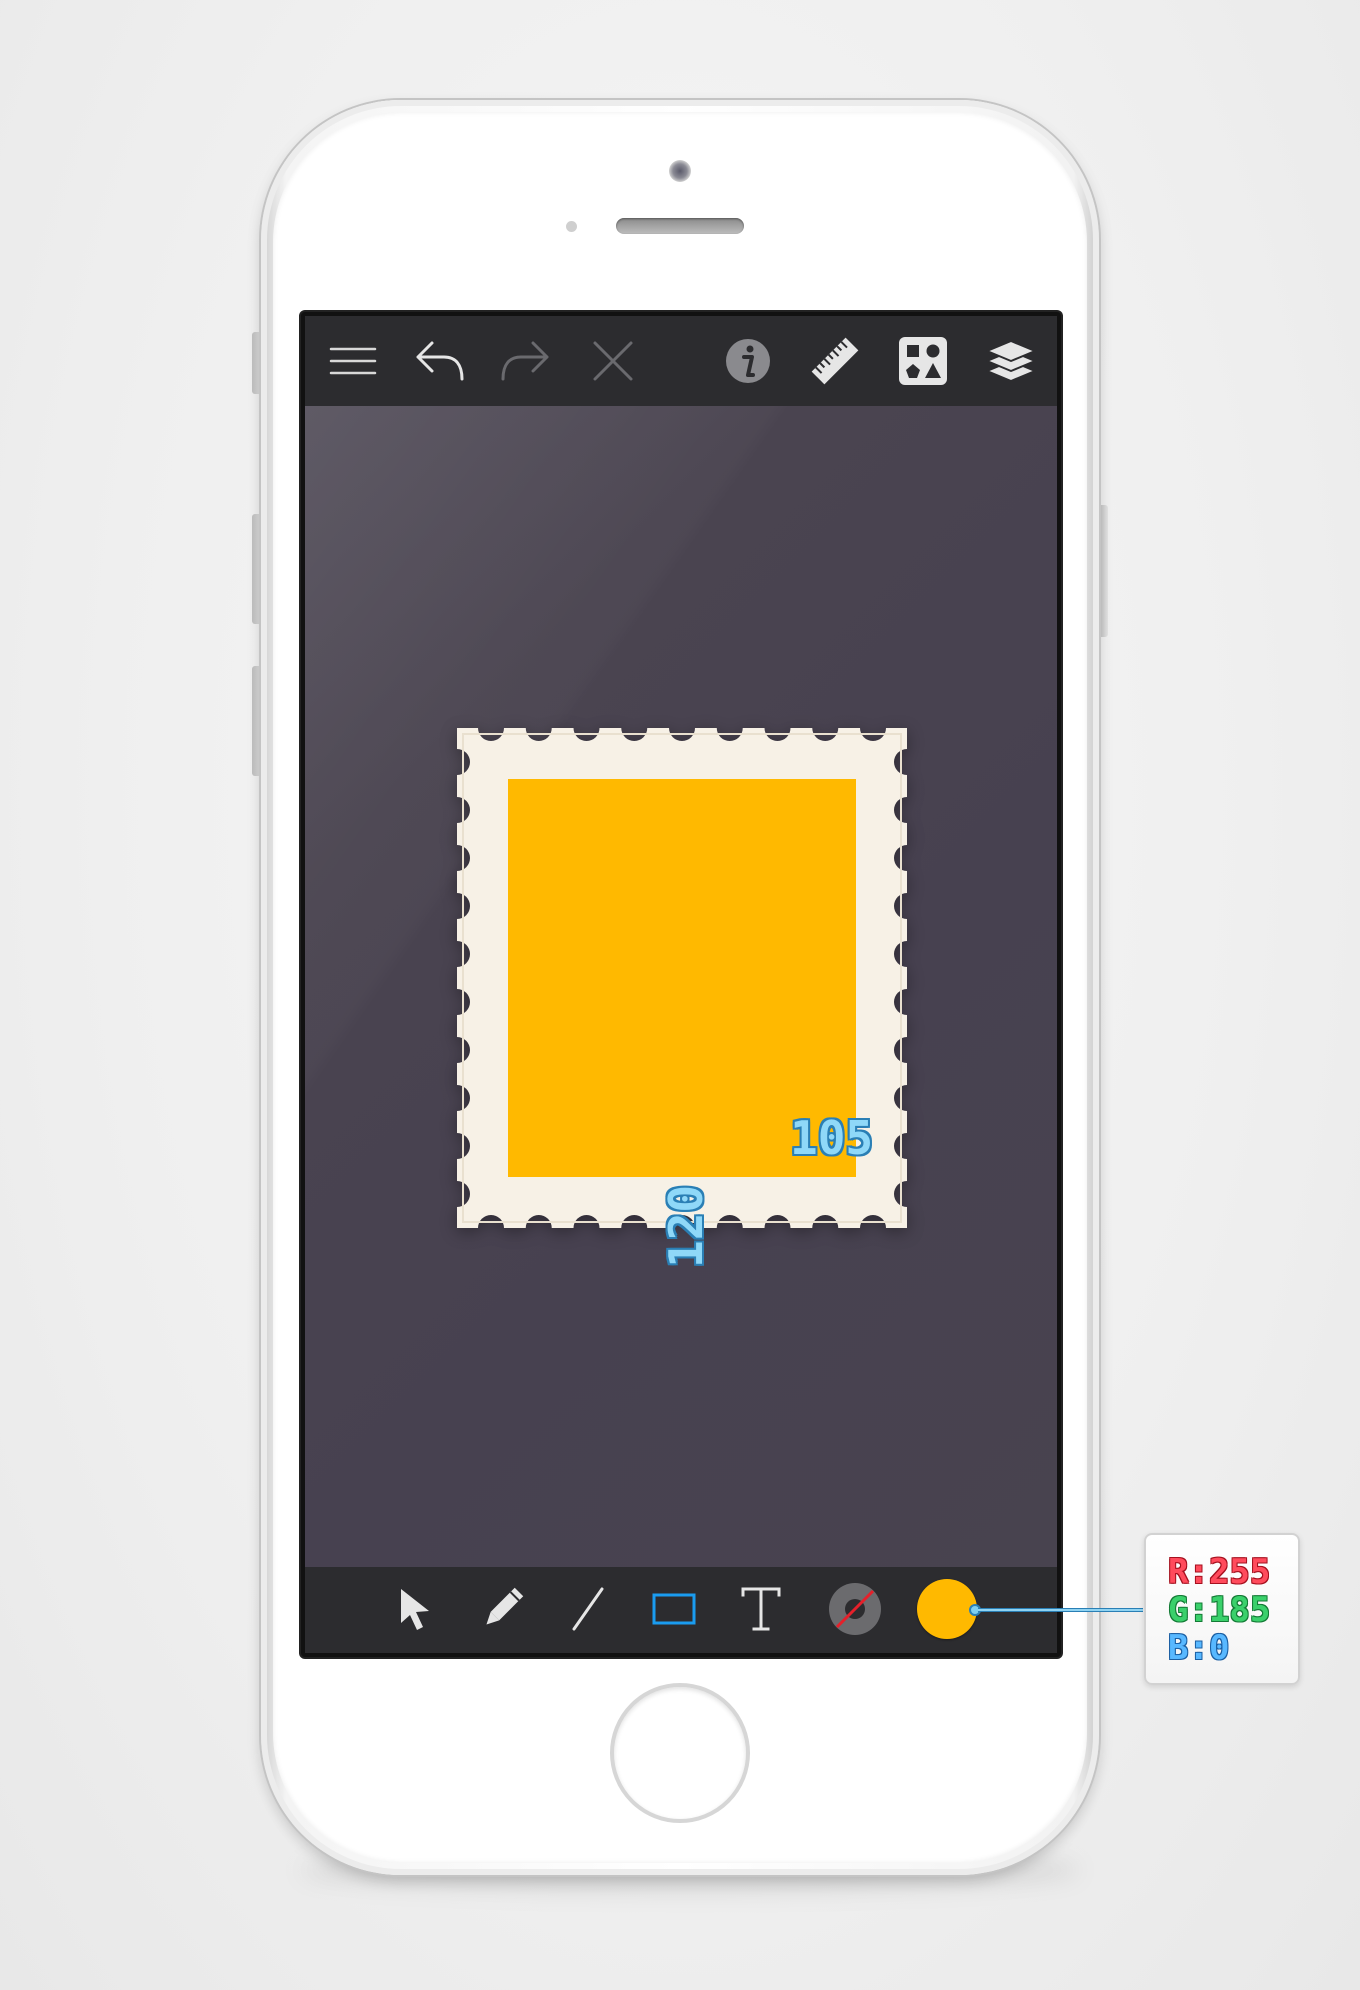  What do you see at coordinates (947, 1609) in the screenshot?
I see `fill-color-swatch` at bounding box center [947, 1609].